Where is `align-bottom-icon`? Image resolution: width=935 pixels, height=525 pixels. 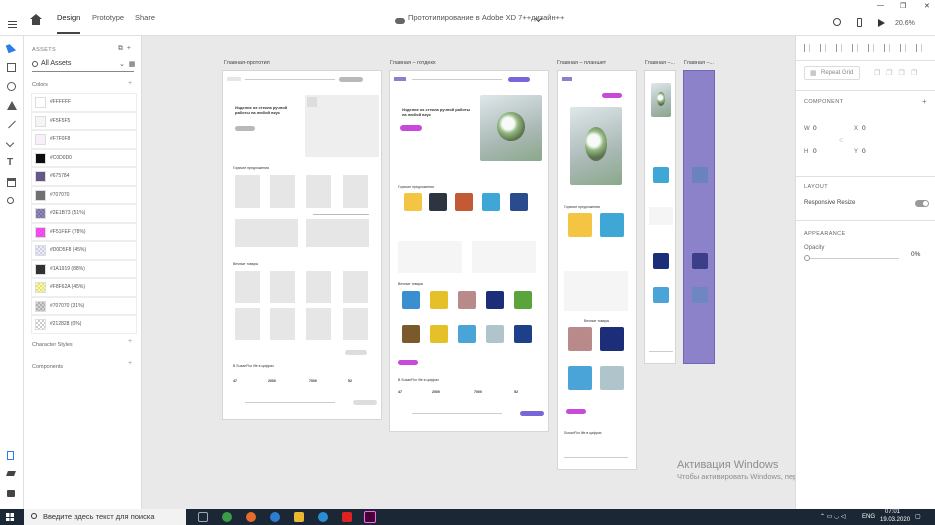
align-bottom-icon is located at coordinates (887, 48).